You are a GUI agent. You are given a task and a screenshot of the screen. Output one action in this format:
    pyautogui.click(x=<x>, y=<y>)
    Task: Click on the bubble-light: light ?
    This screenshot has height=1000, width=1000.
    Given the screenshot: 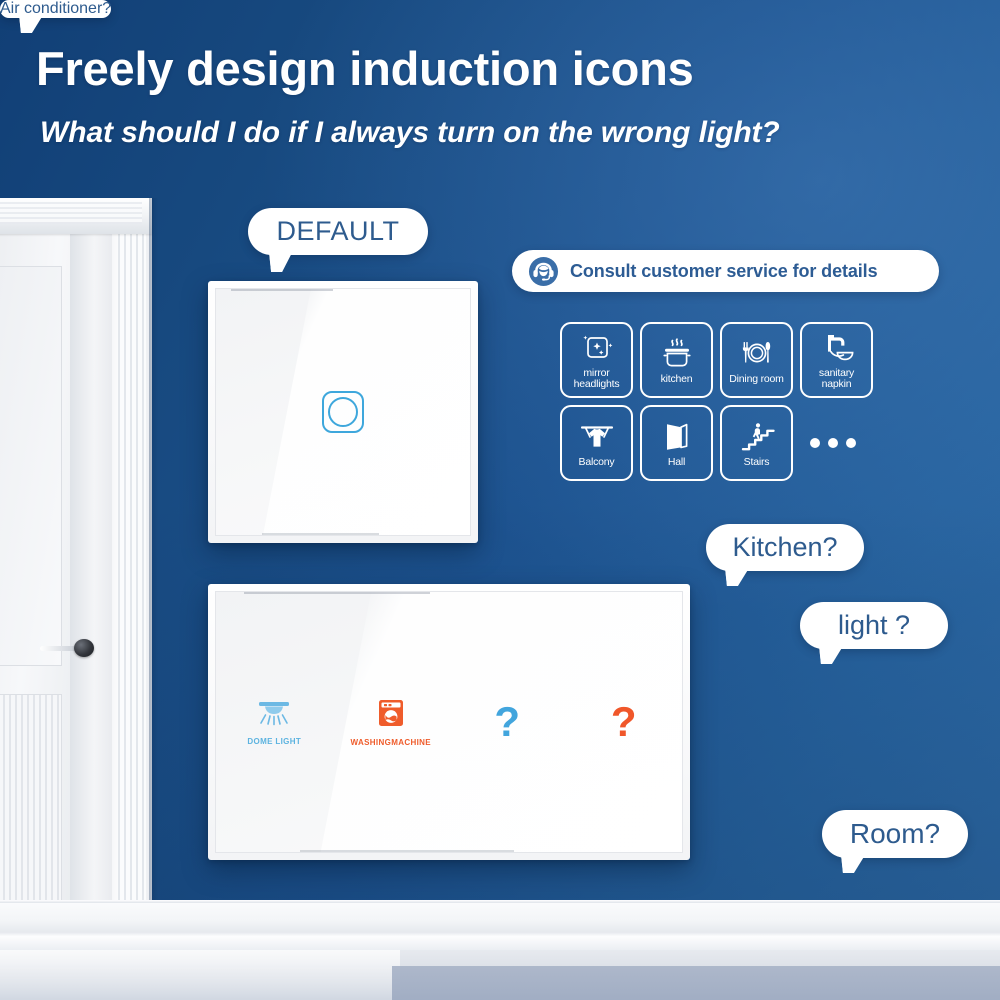 What is the action you would take?
    pyautogui.click(x=874, y=625)
    